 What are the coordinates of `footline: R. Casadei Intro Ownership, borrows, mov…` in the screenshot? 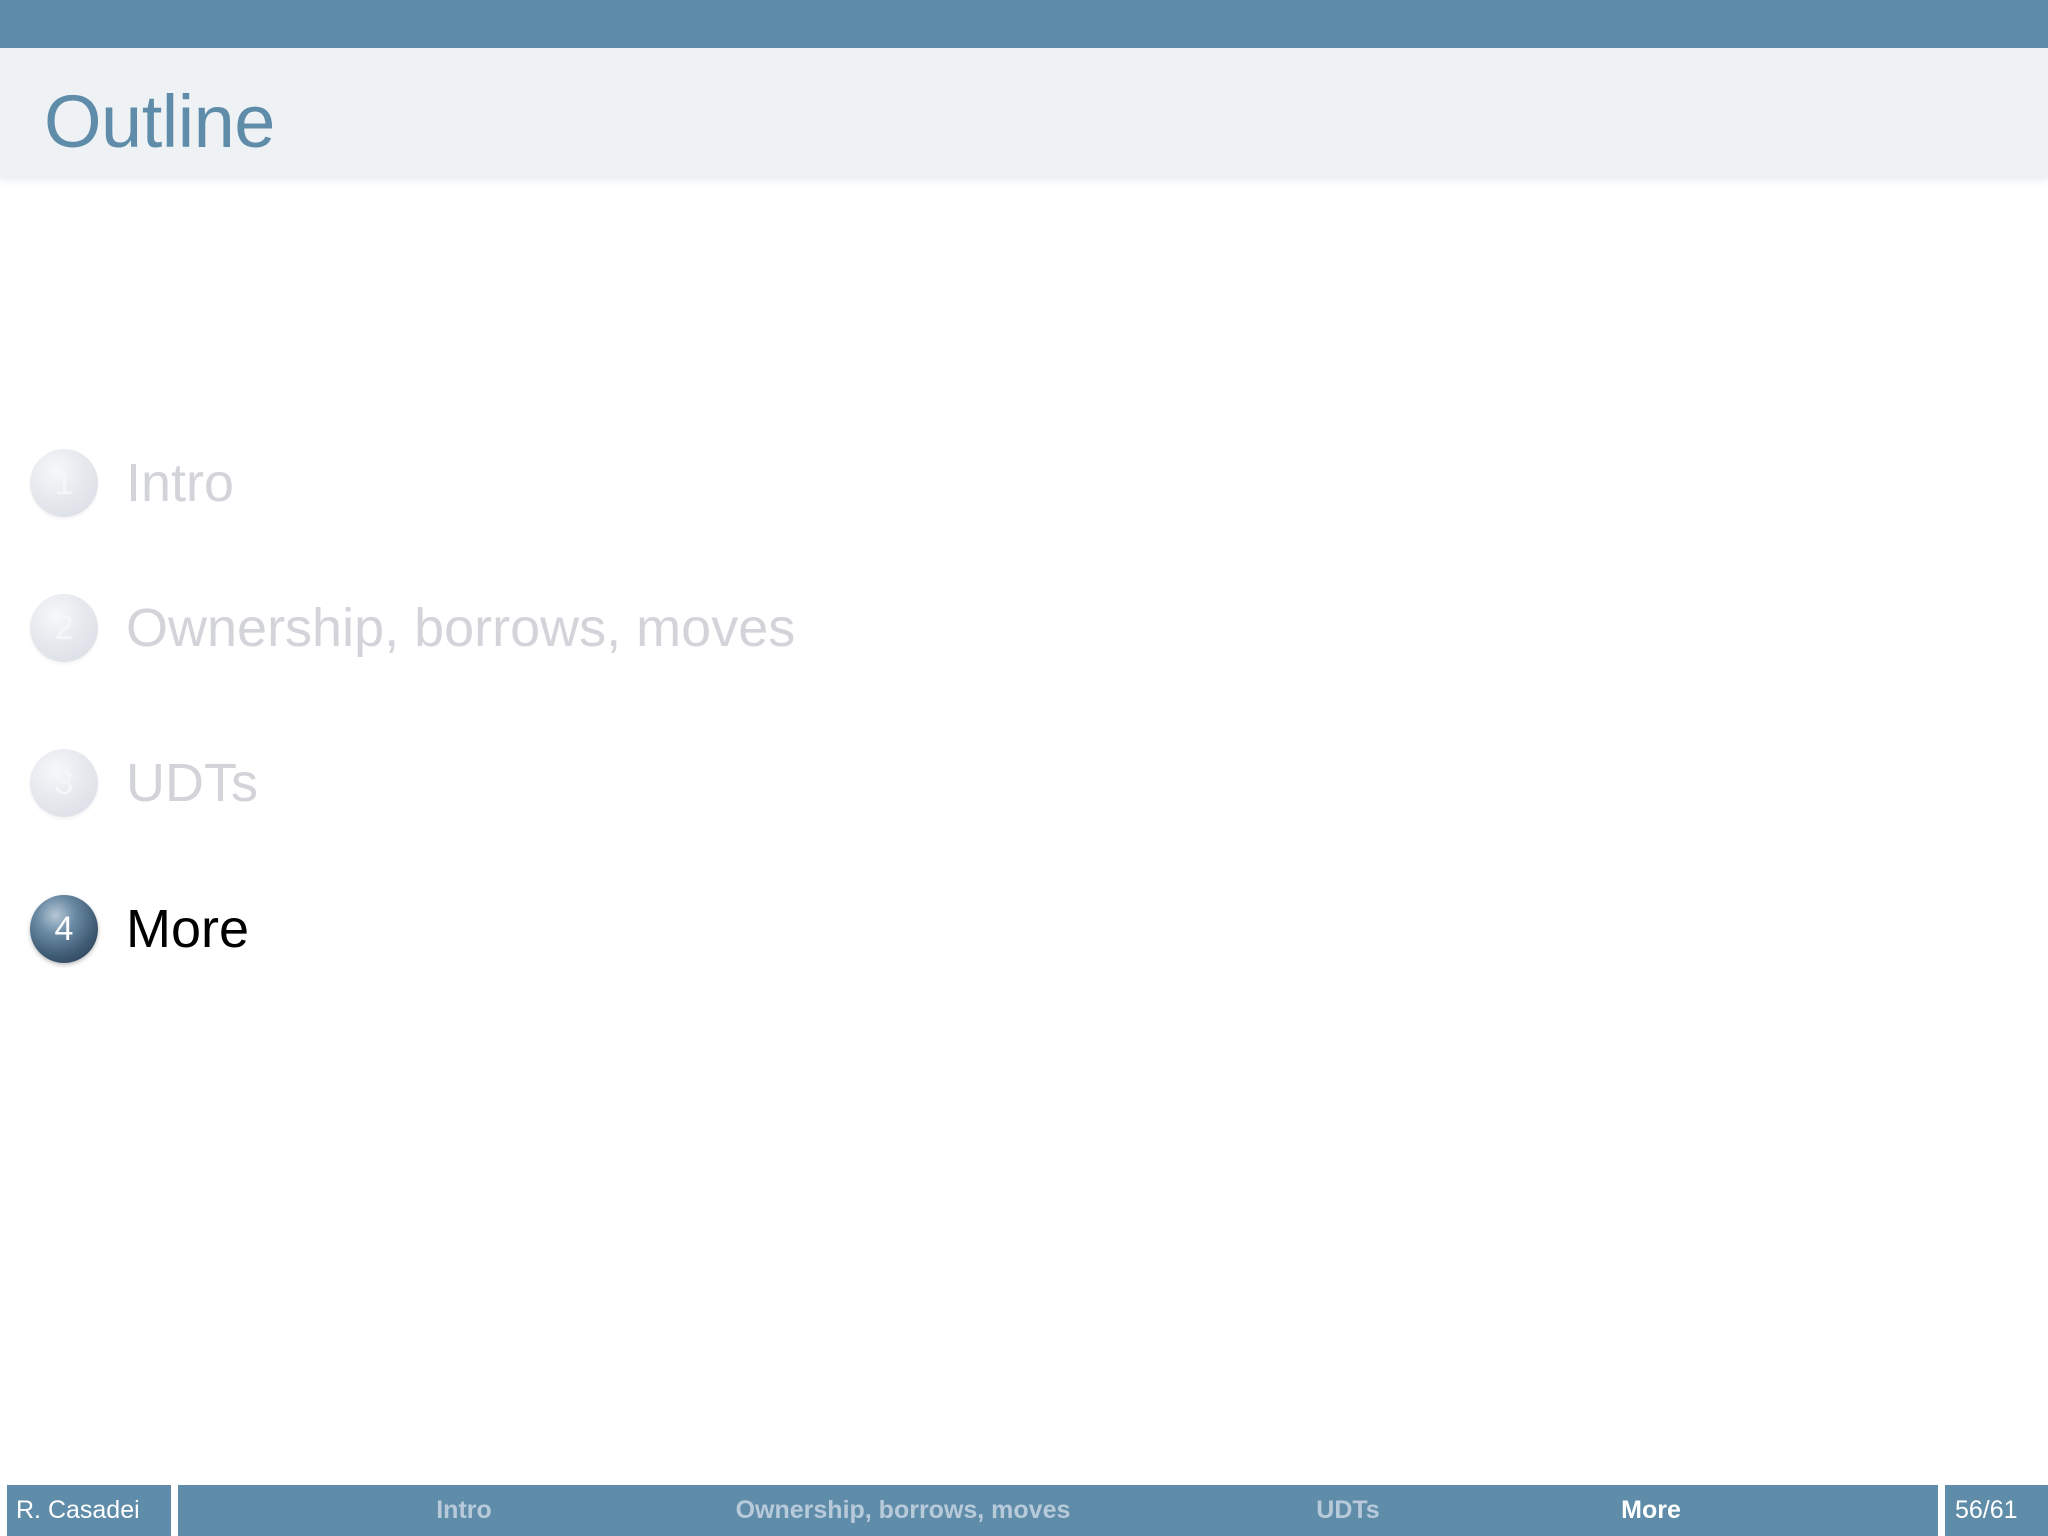 It's located at (1024, 1510).